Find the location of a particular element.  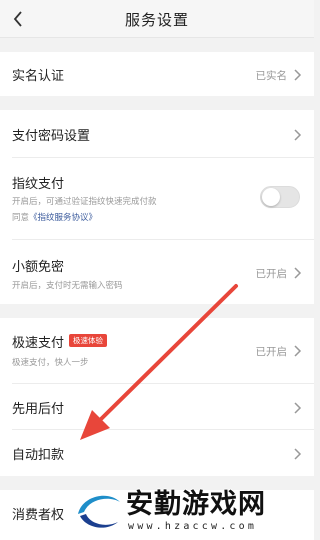

small-amount-free-description: 开启后，支付时无需输入密码 is located at coordinates (67, 286).